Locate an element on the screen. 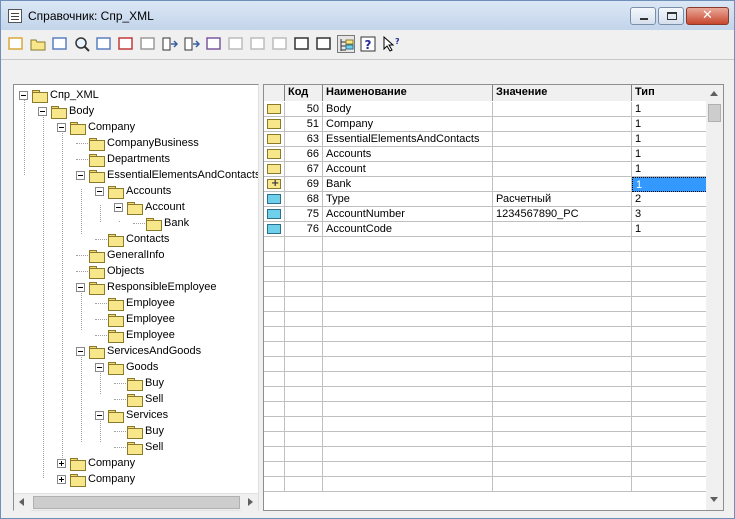 The height and width of the screenshot is (519, 735). column-header-name: Наименование is located at coordinates (408, 93).